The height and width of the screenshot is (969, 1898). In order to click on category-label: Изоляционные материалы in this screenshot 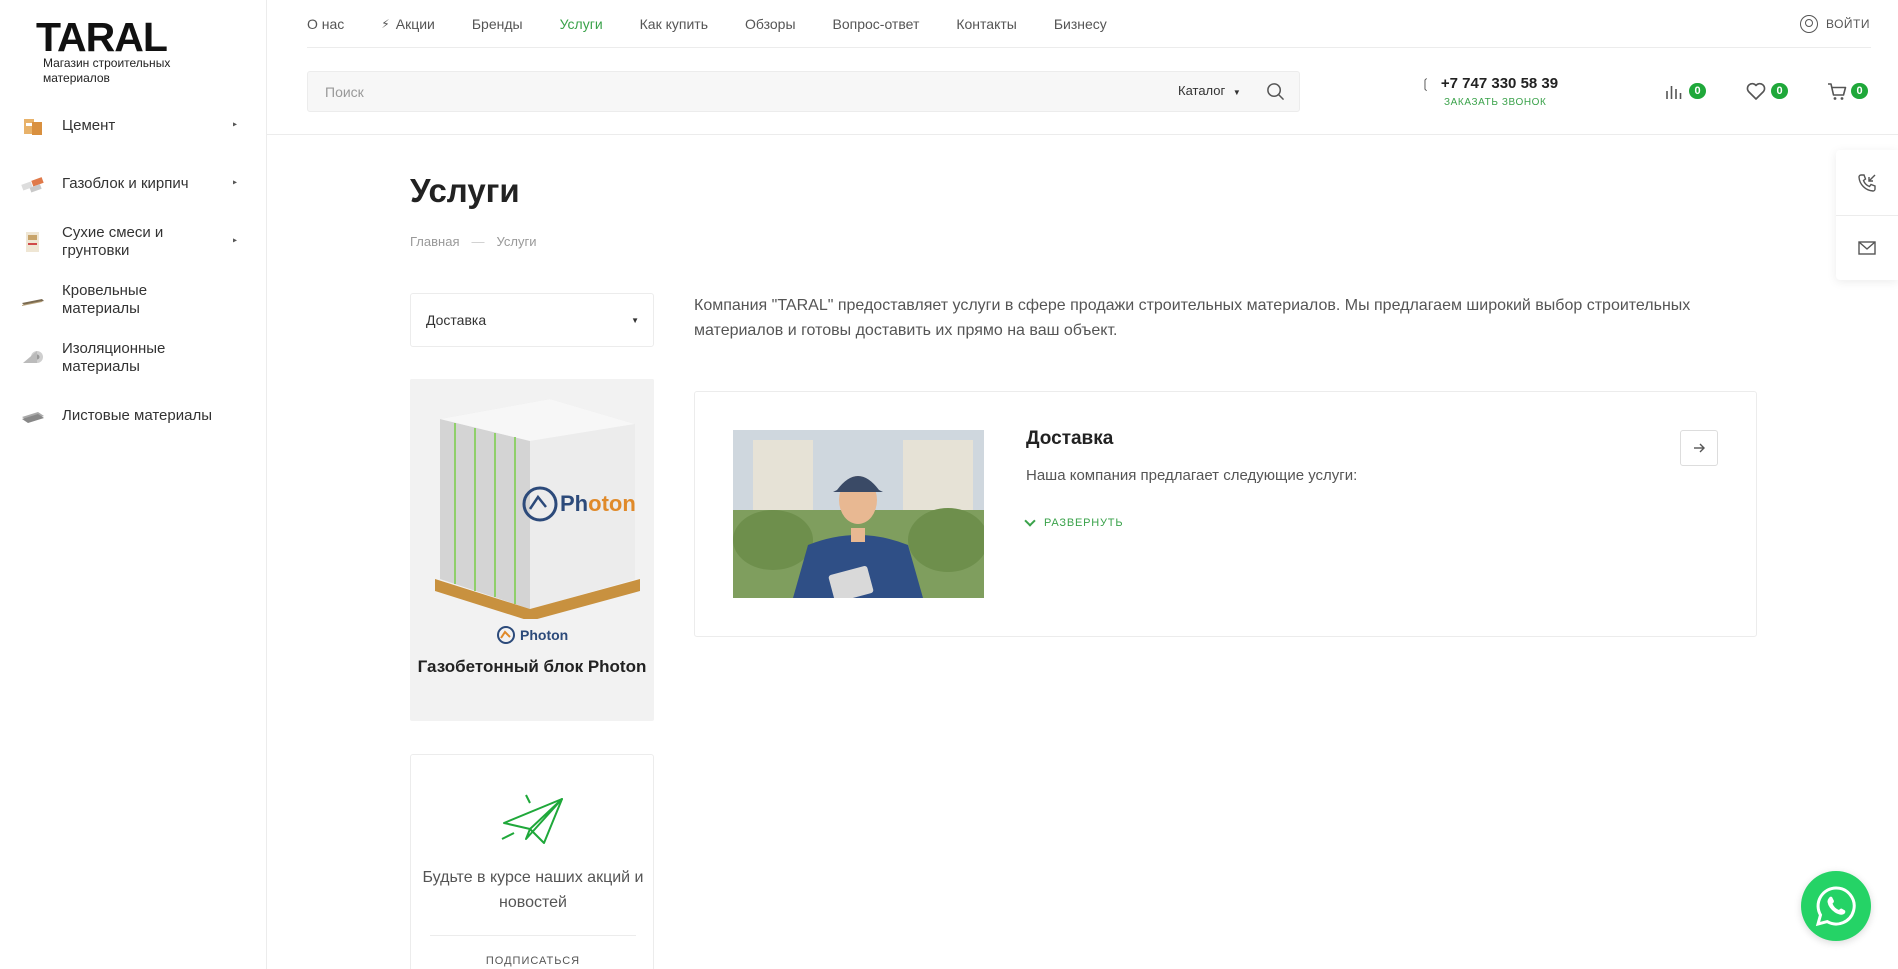, I will do `click(114, 357)`.